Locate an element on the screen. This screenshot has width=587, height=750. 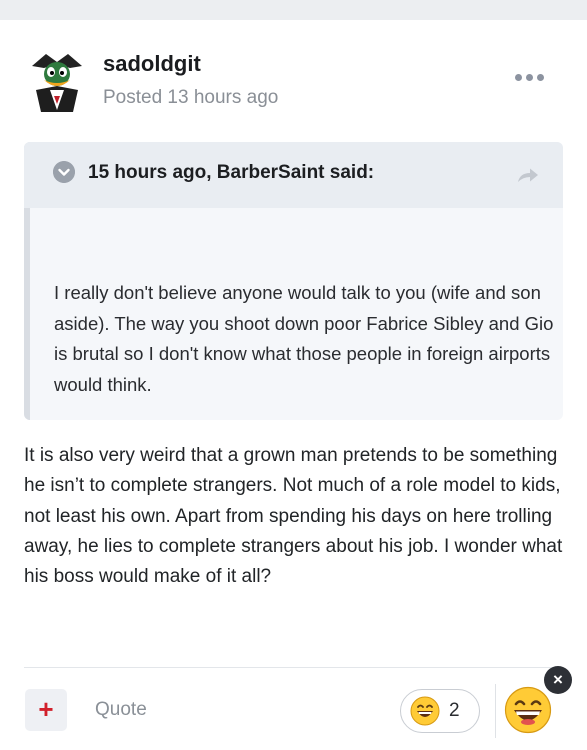
reaction-separator is located at coordinates (495, 711).